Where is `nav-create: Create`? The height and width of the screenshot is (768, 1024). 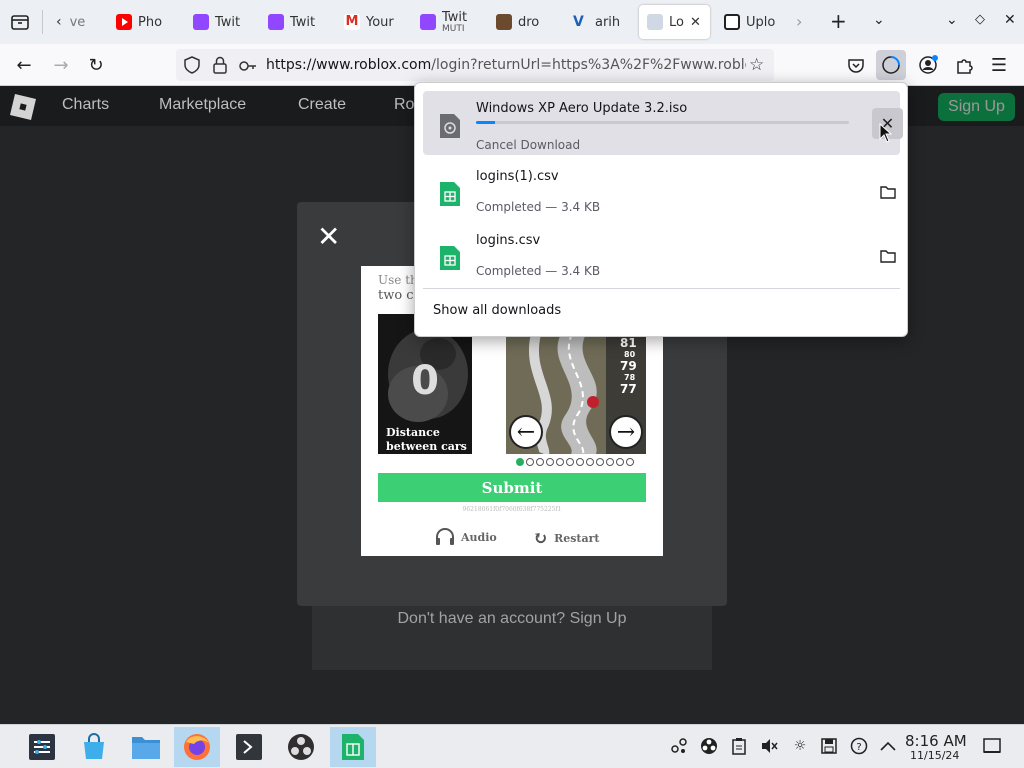
nav-create: Create is located at coordinates (322, 105).